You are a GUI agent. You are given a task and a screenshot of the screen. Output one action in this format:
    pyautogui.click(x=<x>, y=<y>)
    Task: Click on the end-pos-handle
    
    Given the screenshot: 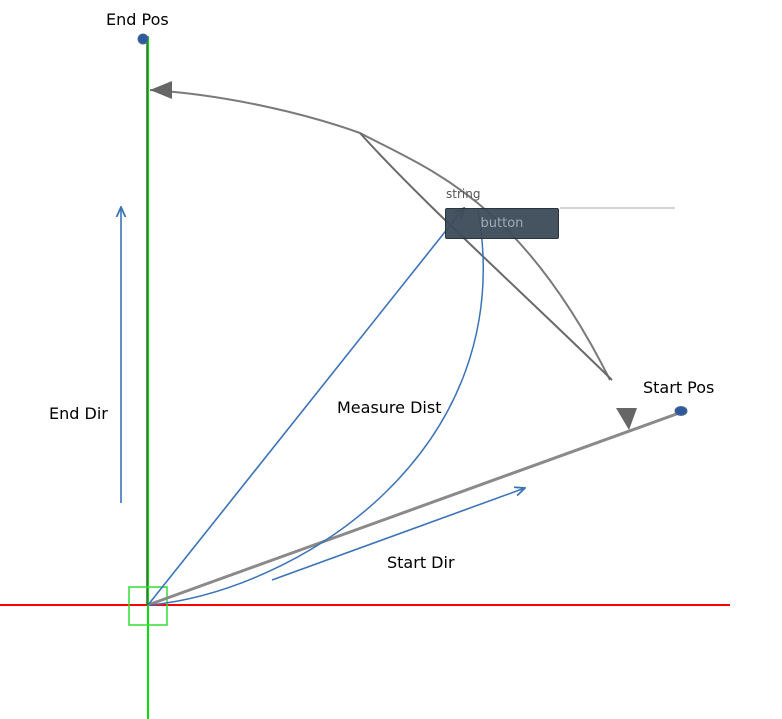 What is the action you would take?
    pyautogui.click(x=143, y=39)
    